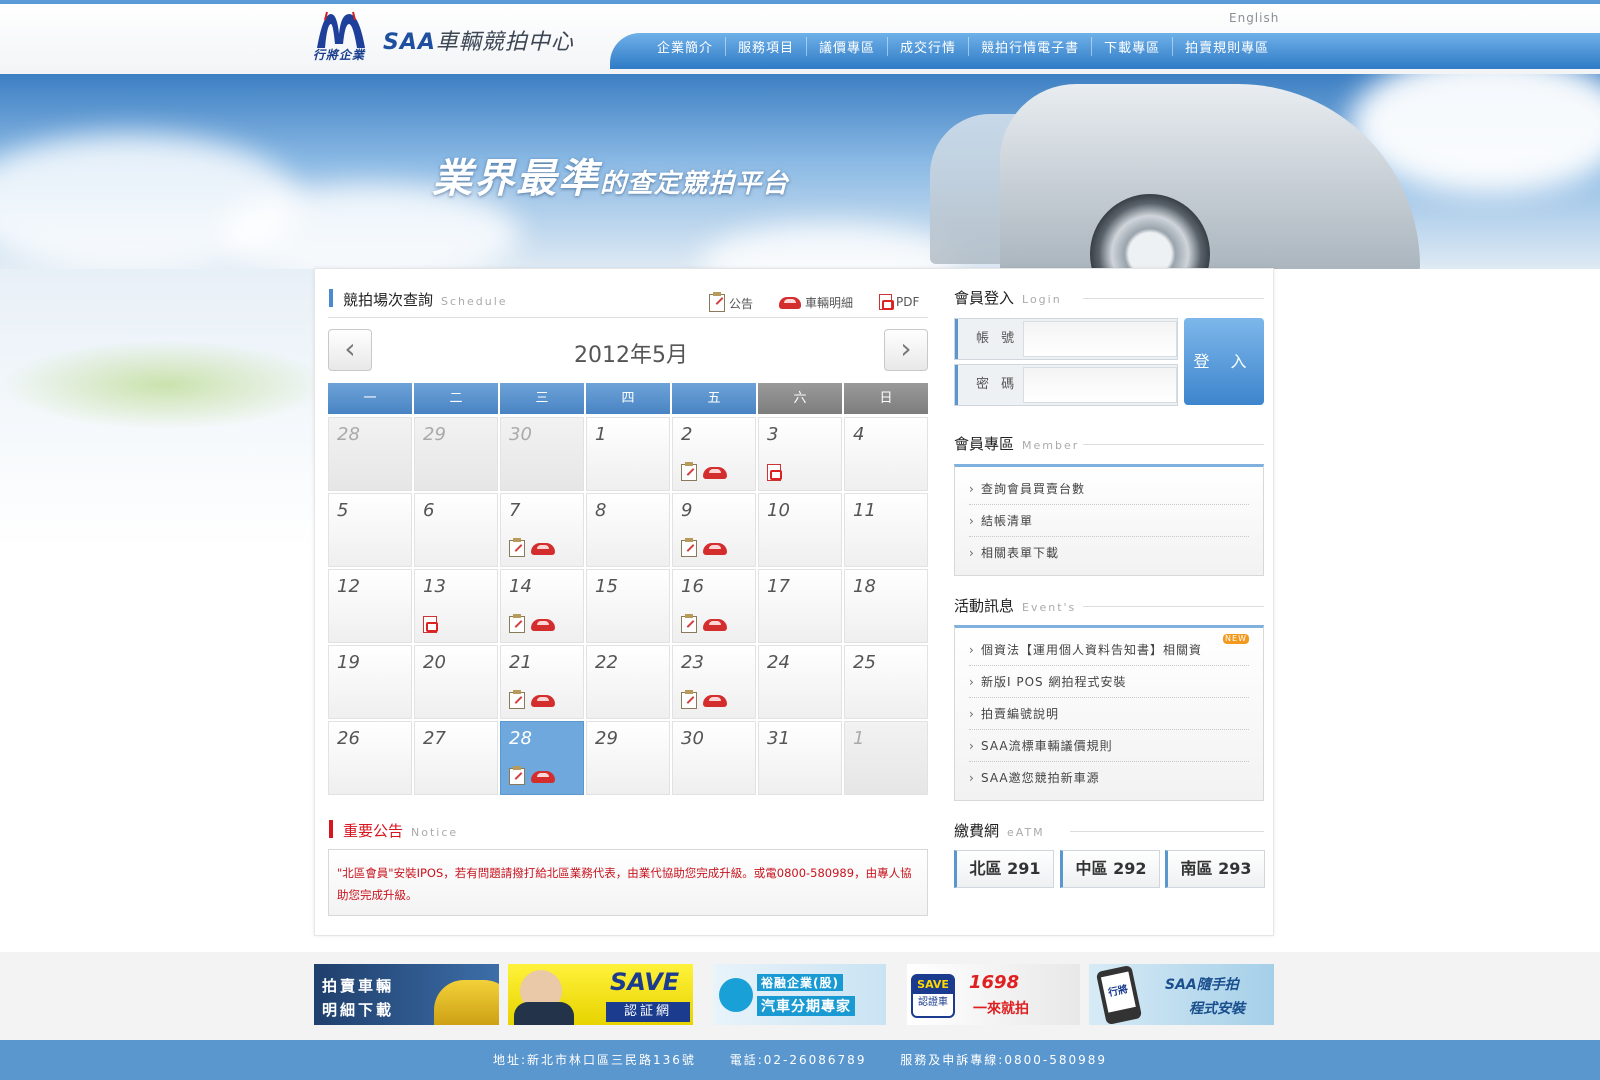  What do you see at coordinates (1029, 46) in the screenshot?
I see `nav-ebook: 競拍行情電子書` at bounding box center [1029, 46].